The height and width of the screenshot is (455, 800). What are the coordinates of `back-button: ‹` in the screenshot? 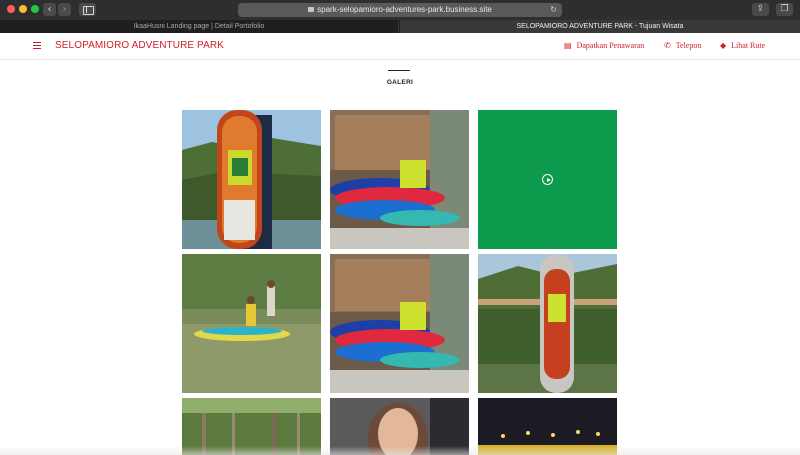 It's located at (49, 9).